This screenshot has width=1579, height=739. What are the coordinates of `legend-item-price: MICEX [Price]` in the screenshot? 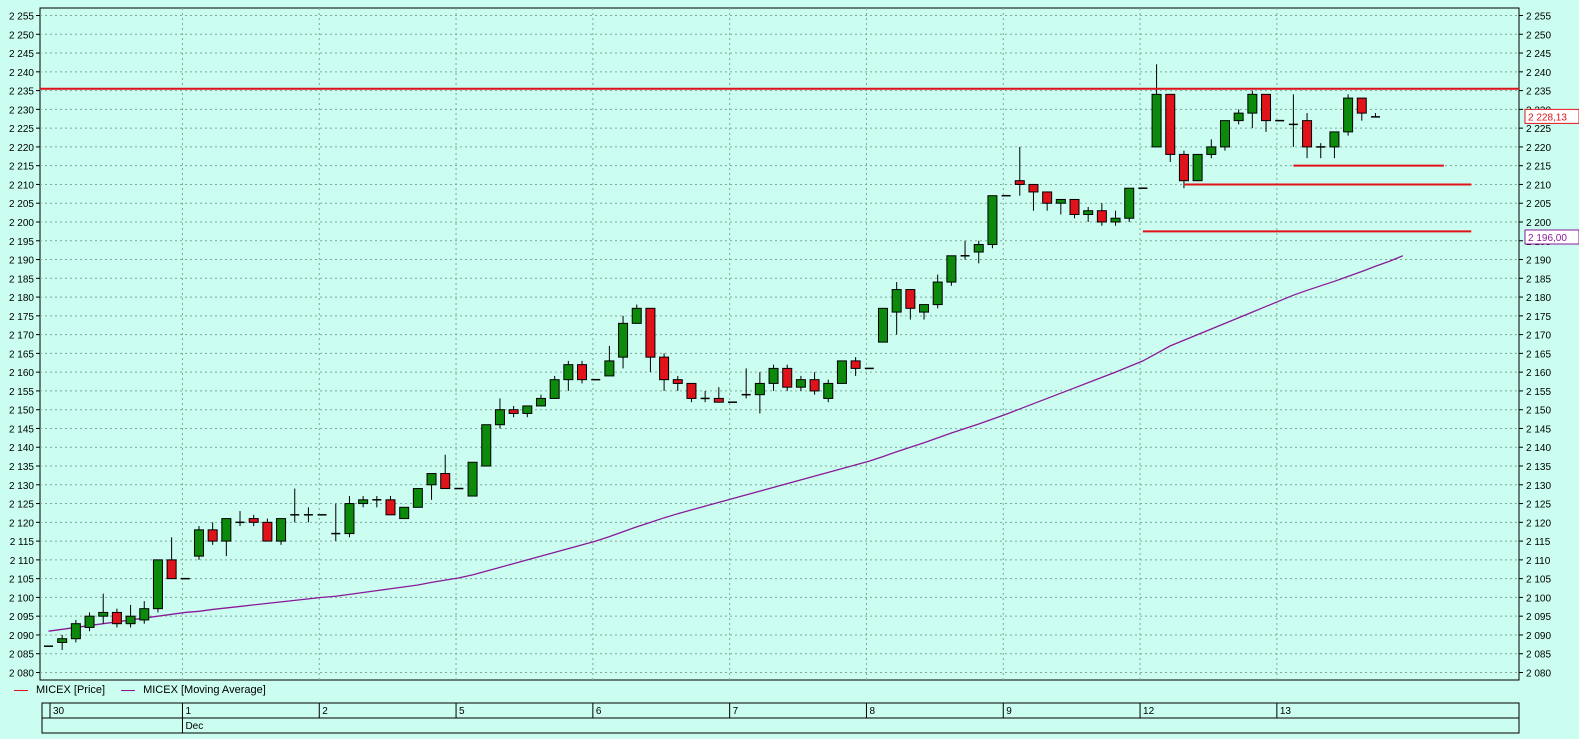 It's located at (59, 690).